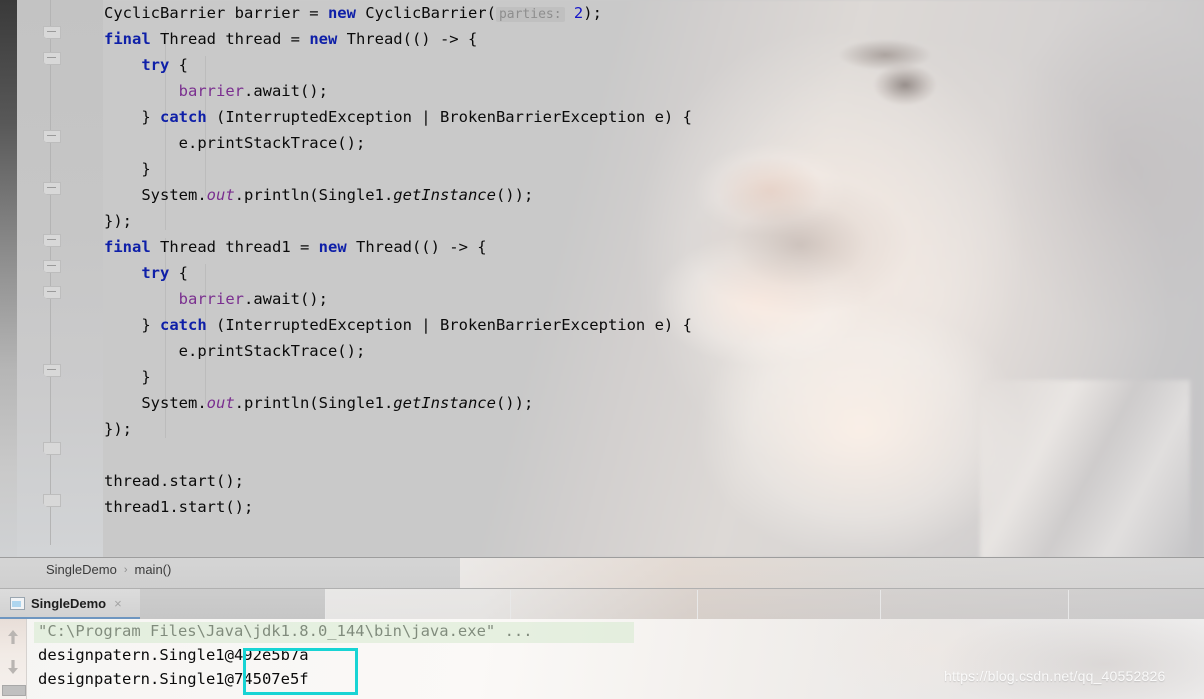 The image size is (1204, 699). Describe the element at coordinates (334, 632) in the screenshot. I see `console-first-line-highlight` at that location.